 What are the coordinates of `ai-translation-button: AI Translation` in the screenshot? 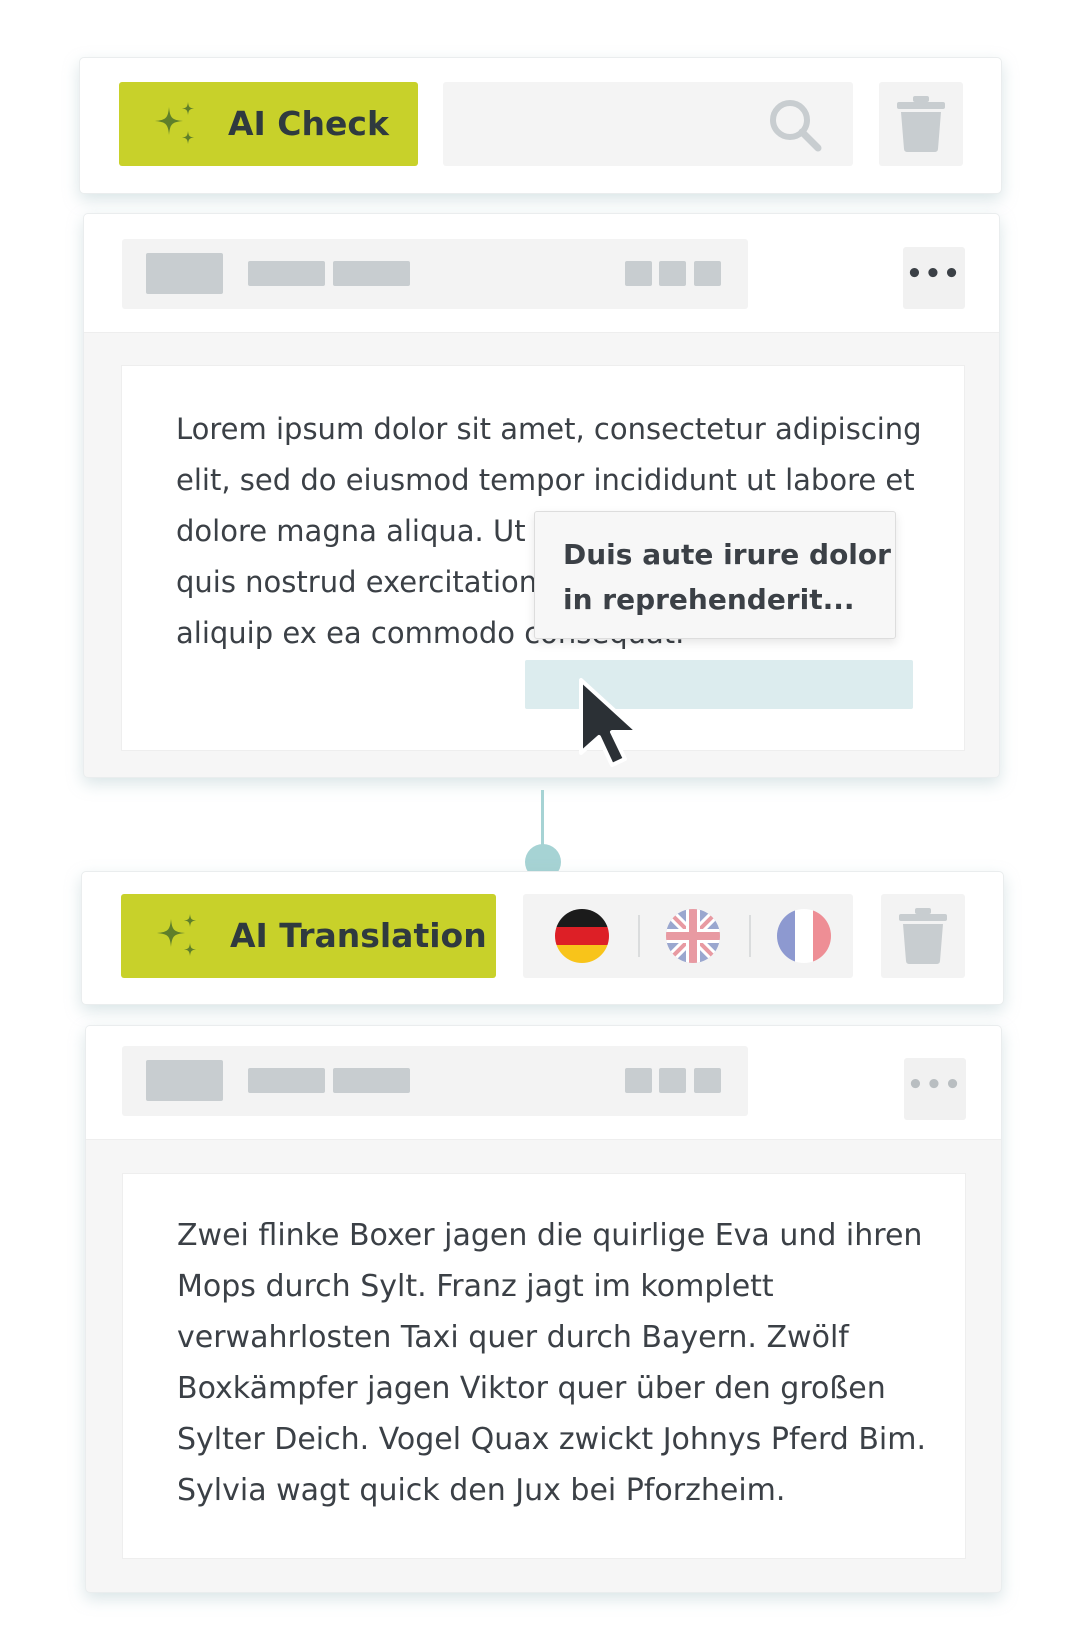 It's located at (308, 936).